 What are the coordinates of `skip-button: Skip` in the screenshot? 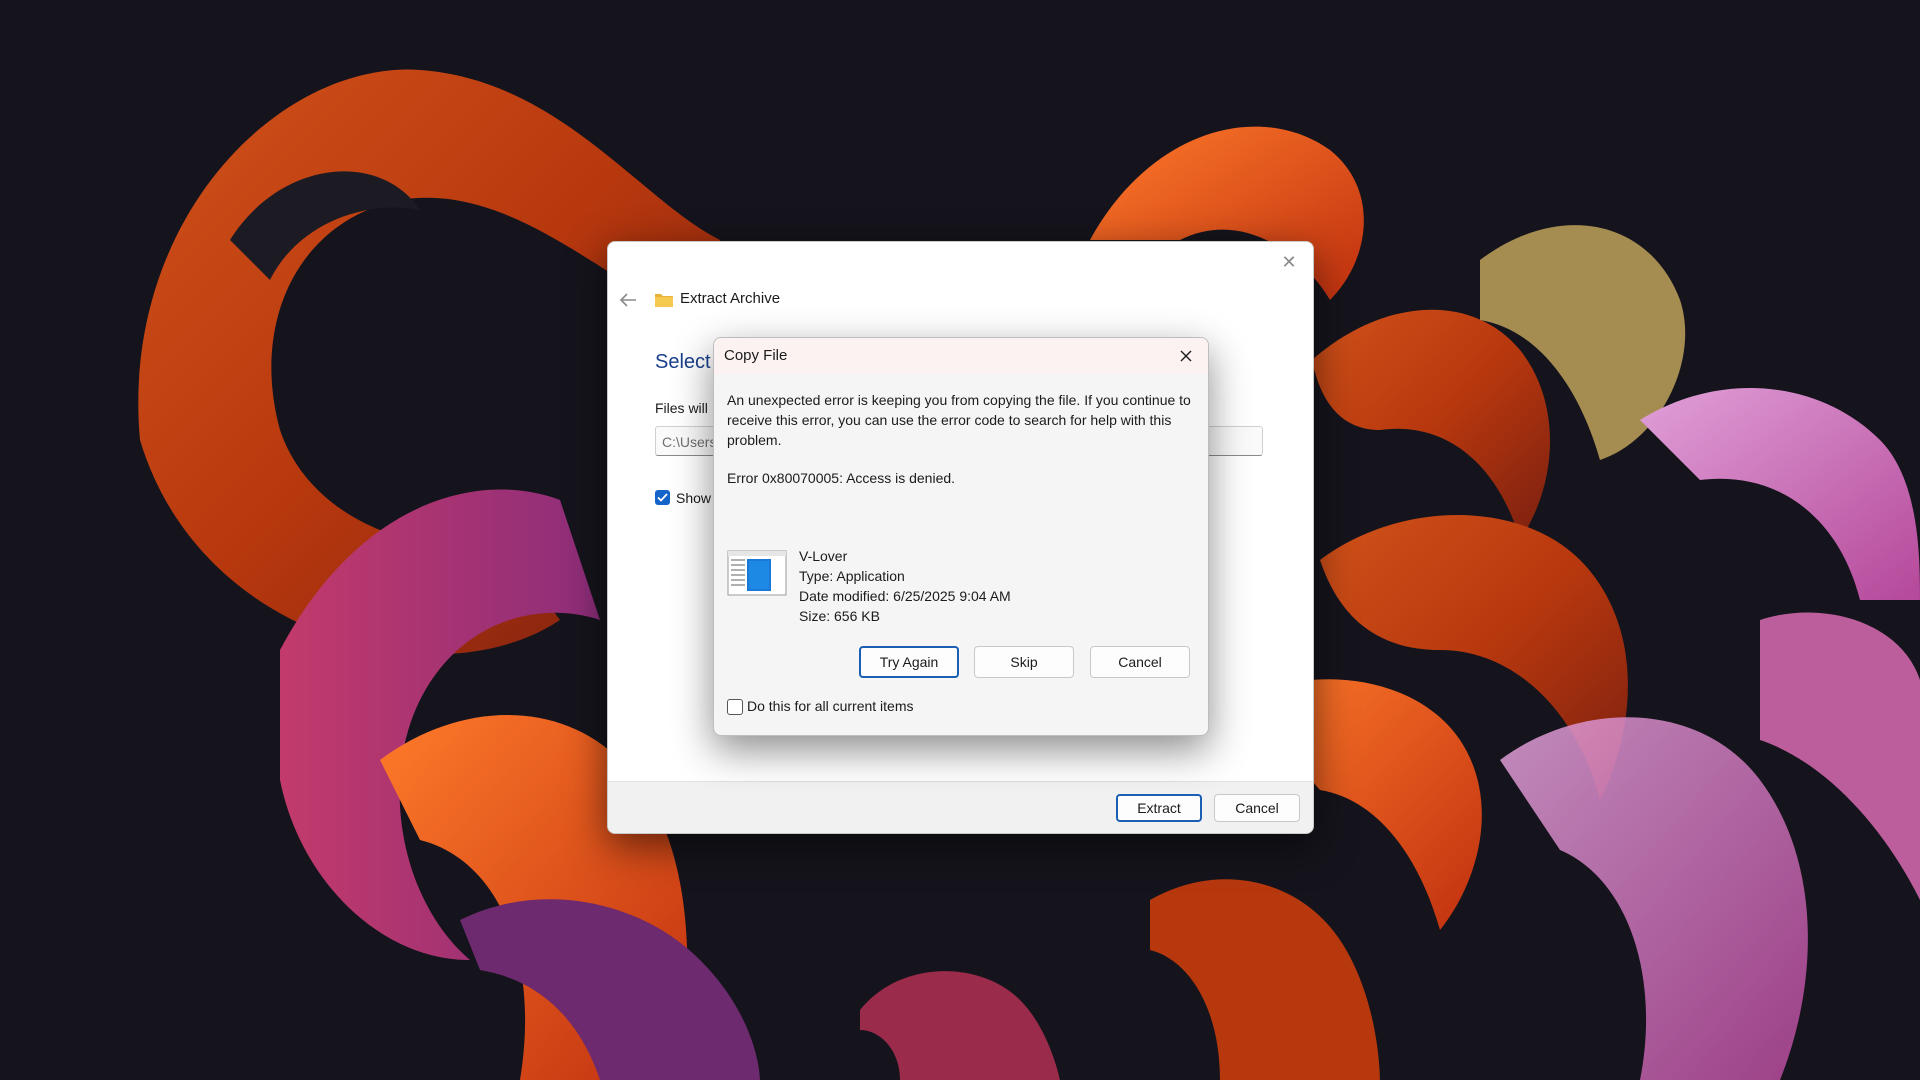 It's located at (1024, 662).